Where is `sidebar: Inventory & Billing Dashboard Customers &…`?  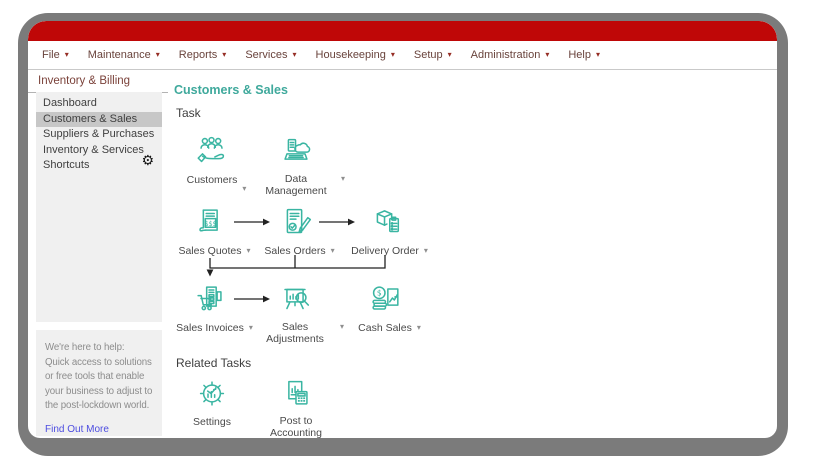
sidebar: Inventory & Billing Dashboard Customers &… is located at coordinates (98, 254).